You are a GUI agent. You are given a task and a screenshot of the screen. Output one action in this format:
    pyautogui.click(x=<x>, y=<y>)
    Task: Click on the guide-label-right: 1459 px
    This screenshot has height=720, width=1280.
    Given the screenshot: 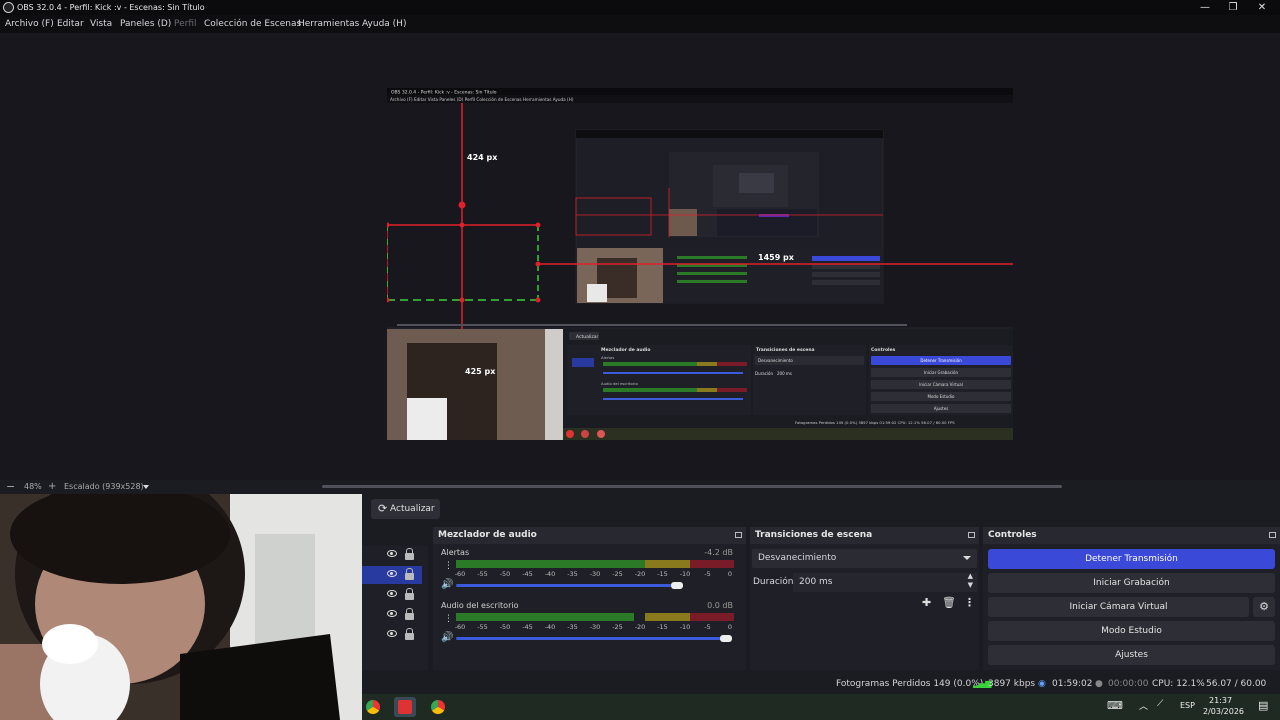 What is the action you would take?
    pyautogui.click(x=776, y=257)
    